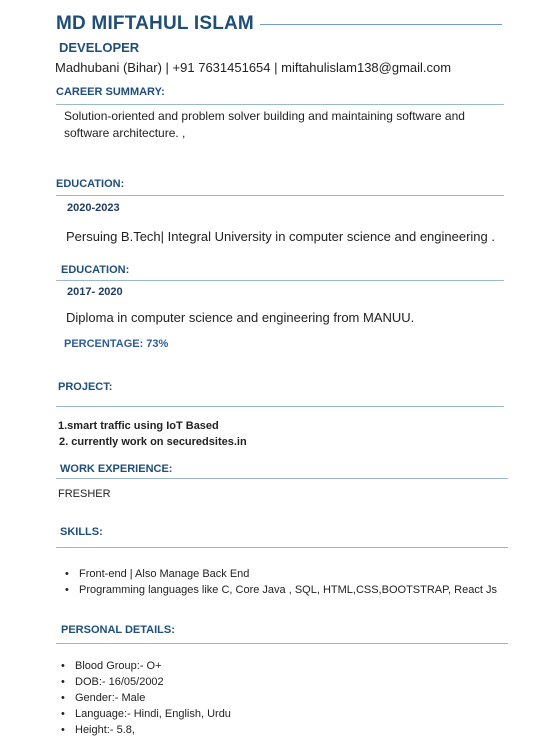  Describe the element at coordinates (85, 387) in the screenshot. I see `project-heading: PROJECT:` at that location.